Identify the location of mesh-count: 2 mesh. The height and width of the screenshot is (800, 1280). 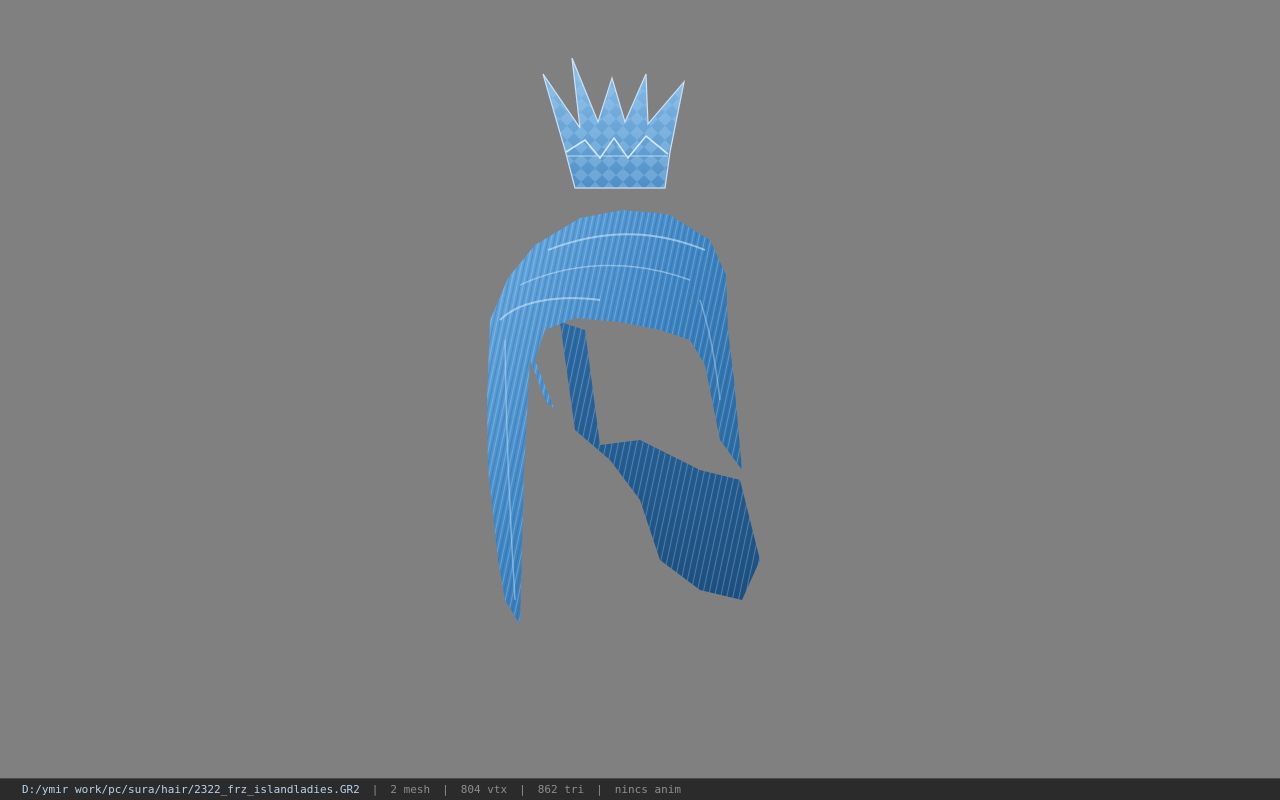
(410, 789).